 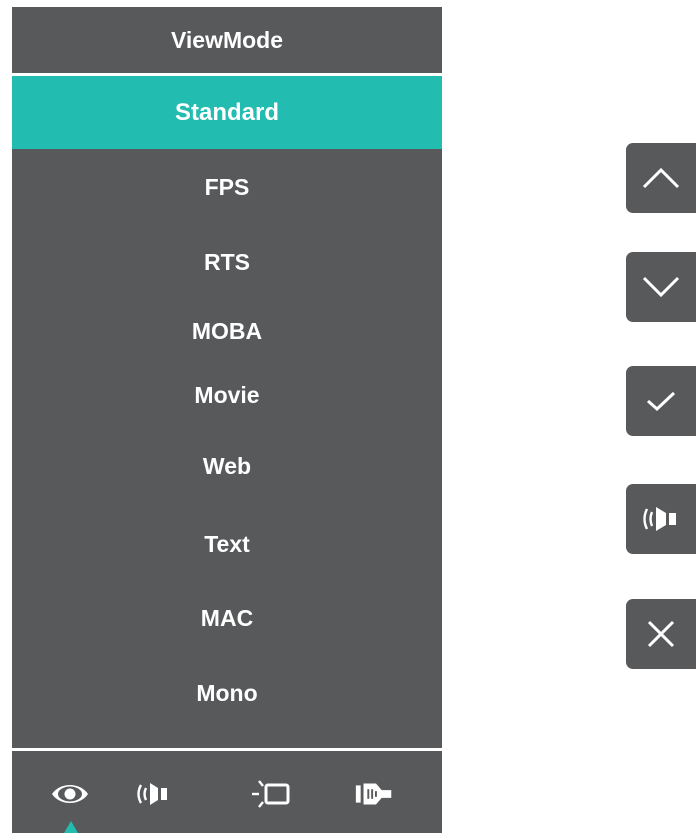 I want to click on audio-key, so click(x=661, y=519).